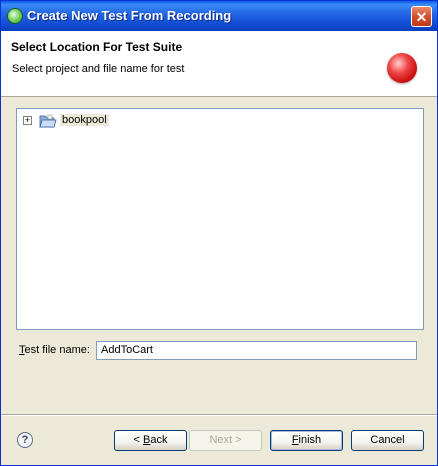 The height and width of the screenshot is (466, 438). What do you see at coordinates (256, 350) in the screenshot?
I see `test-file-name-input: AddToCart` at bounding box center [256, 350].